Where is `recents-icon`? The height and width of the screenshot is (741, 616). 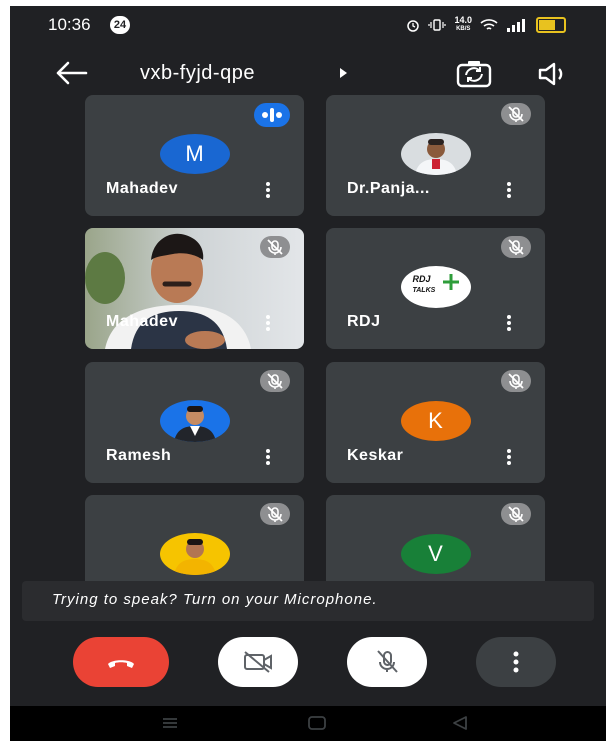
recents-icon is located at coordinates (170, 723).